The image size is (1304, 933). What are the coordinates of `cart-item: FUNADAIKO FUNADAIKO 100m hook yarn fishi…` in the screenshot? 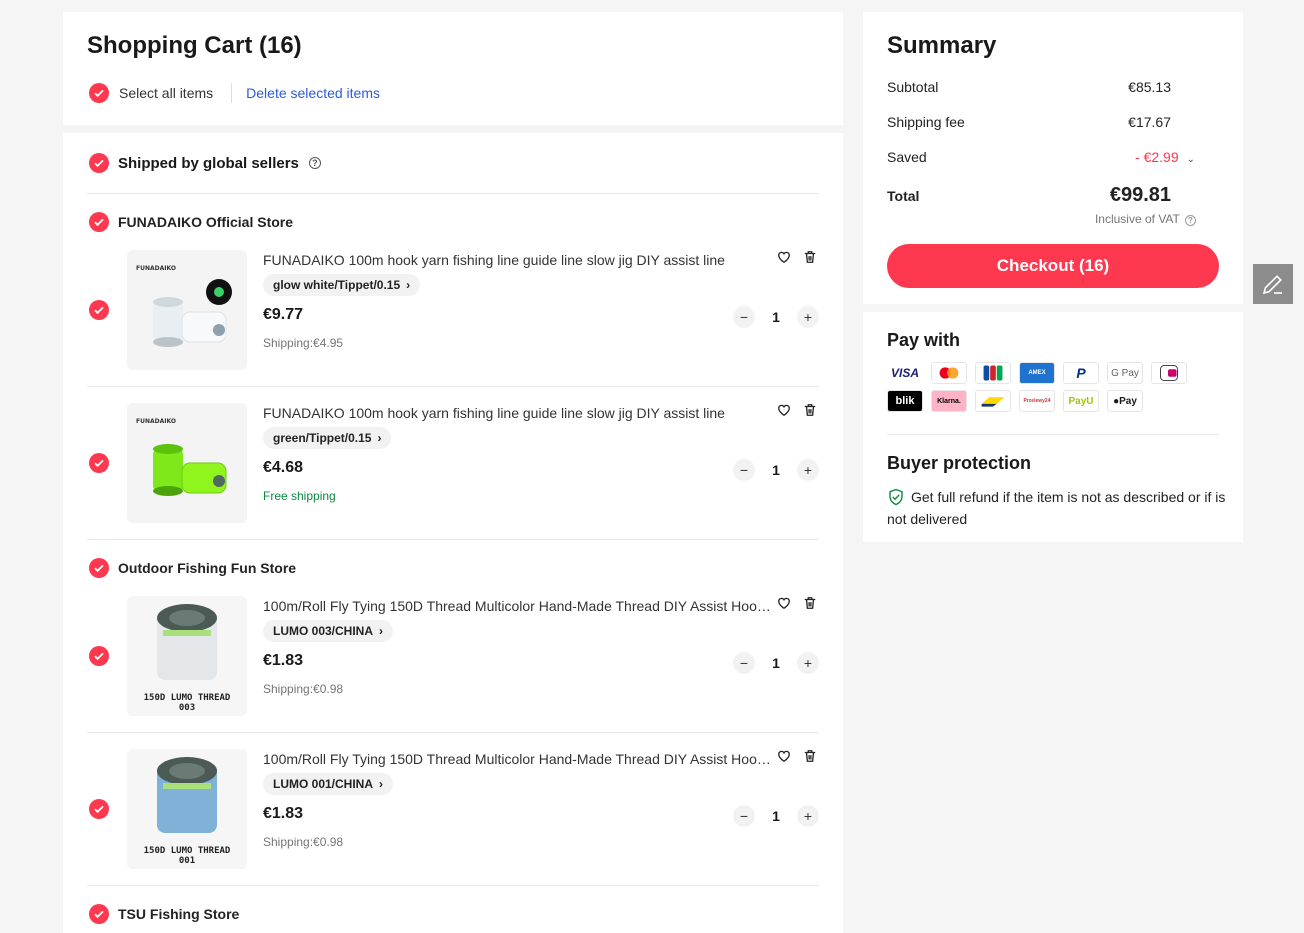 It's located at (453, 464).